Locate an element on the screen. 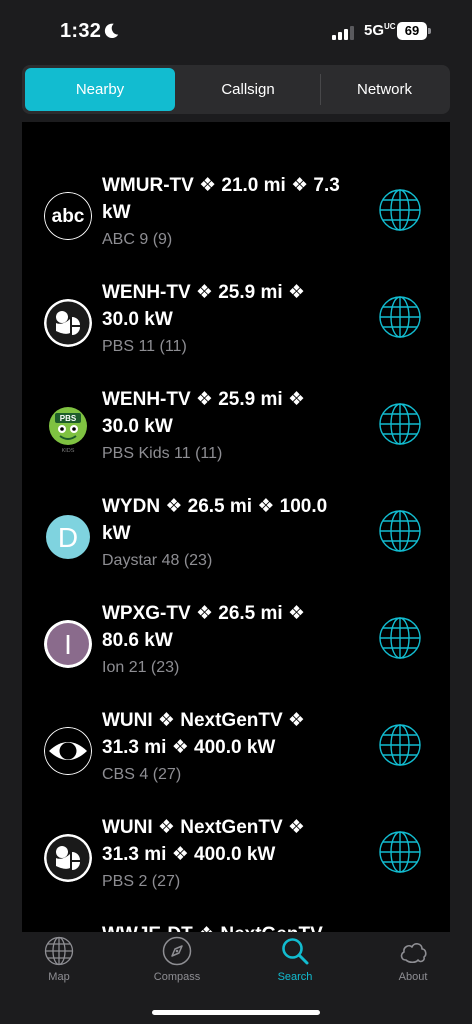  filter-segmented-control: Nearby Callsign Network is located at coordinates (236, 89).